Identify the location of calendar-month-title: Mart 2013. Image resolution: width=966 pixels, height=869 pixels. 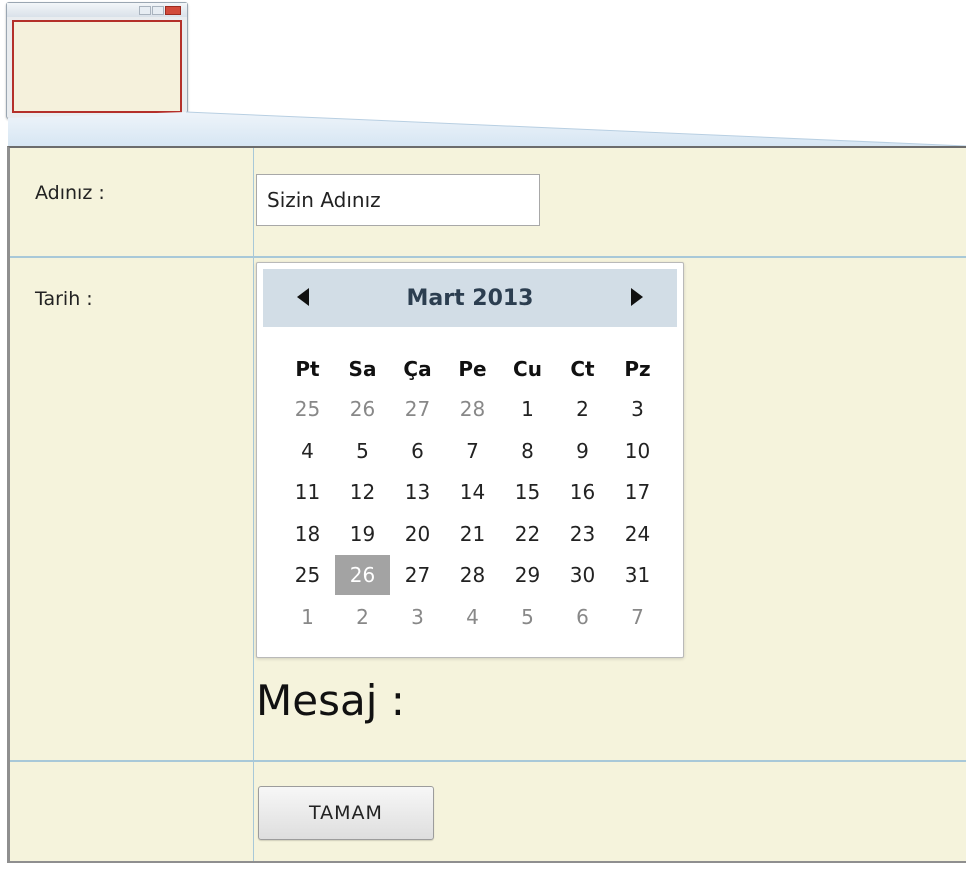
(470, 298).